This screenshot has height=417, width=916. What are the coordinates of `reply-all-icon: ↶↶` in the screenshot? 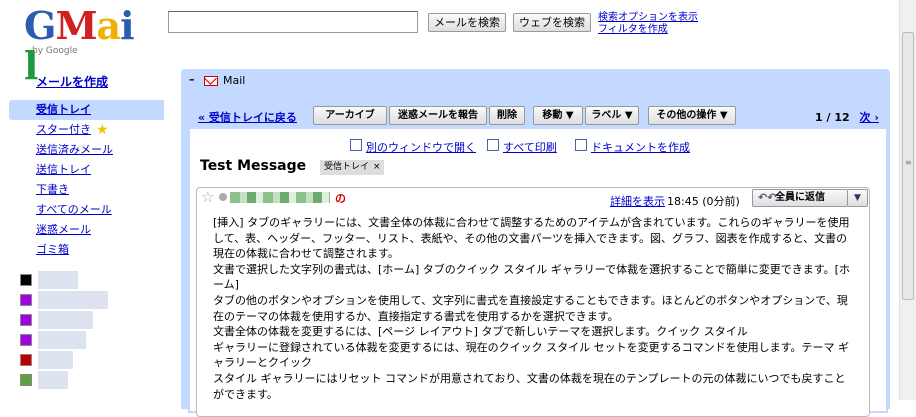 It's located at (767, 197).